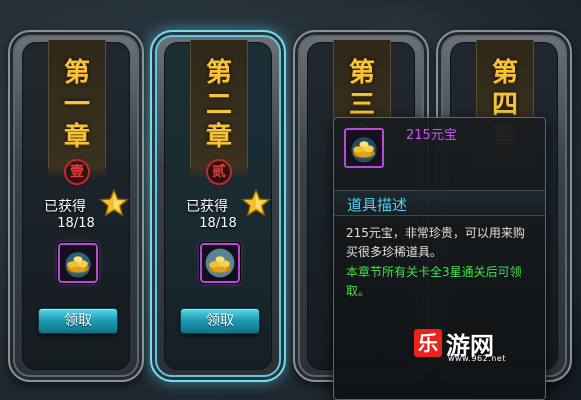 The width and height of the screenshot is (581, 400). I want to click on tooltip-section-title: 道具描述, so click(377, 205).